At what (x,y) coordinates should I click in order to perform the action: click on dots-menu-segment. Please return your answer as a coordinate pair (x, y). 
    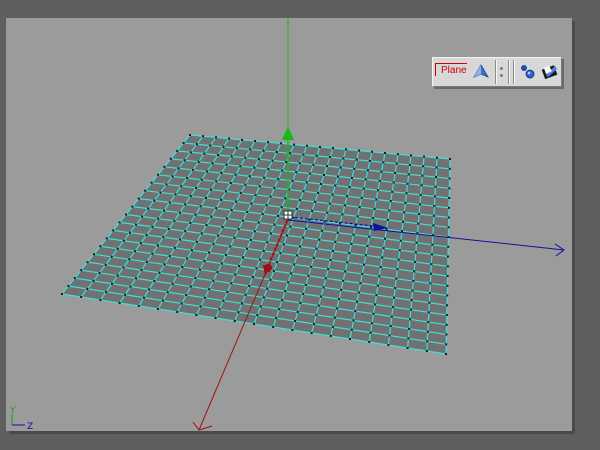
    Looking at the image, I should click on (502, 72).